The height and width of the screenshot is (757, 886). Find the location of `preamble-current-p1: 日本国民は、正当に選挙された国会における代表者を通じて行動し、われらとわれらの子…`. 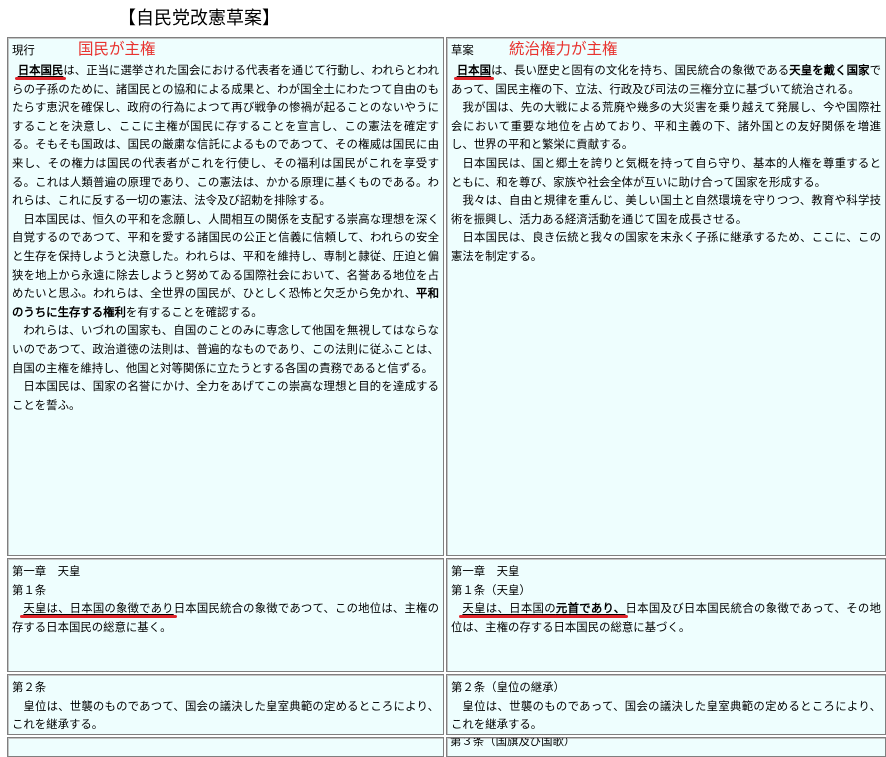

preamble-current-p1: 日本国民は、正当に選挙された国会における代表者を通じて行動し、われらとわれらの子… is located at coordinates (225, 135).